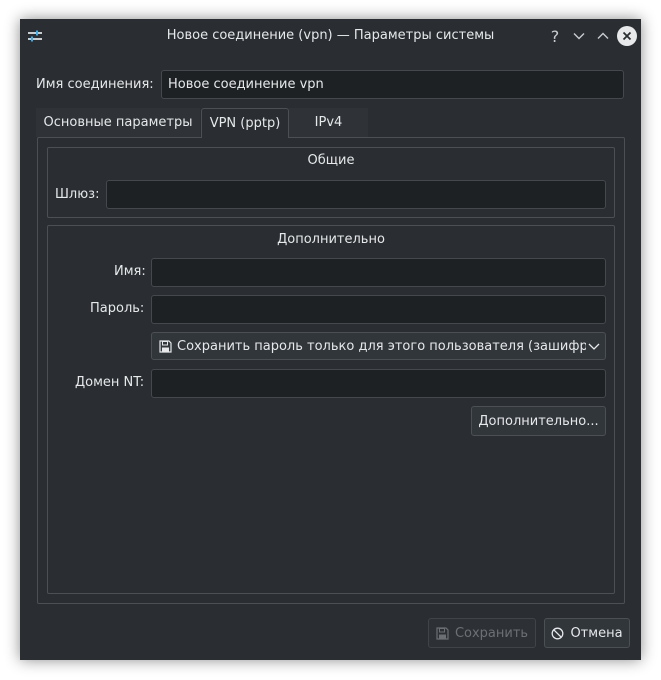 The width and height of the screenshot is (661, 680). I want to click on password-input, so click(378, 309).